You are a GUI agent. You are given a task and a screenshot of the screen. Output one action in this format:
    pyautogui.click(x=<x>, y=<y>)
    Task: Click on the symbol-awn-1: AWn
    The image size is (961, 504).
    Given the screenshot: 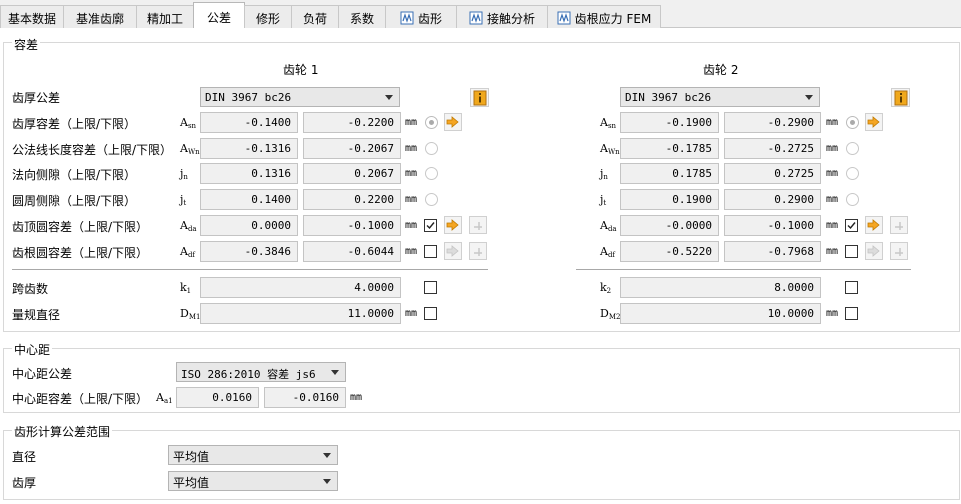 What is the action you would take?
    pyautogui.click(x=190, y=149)
    